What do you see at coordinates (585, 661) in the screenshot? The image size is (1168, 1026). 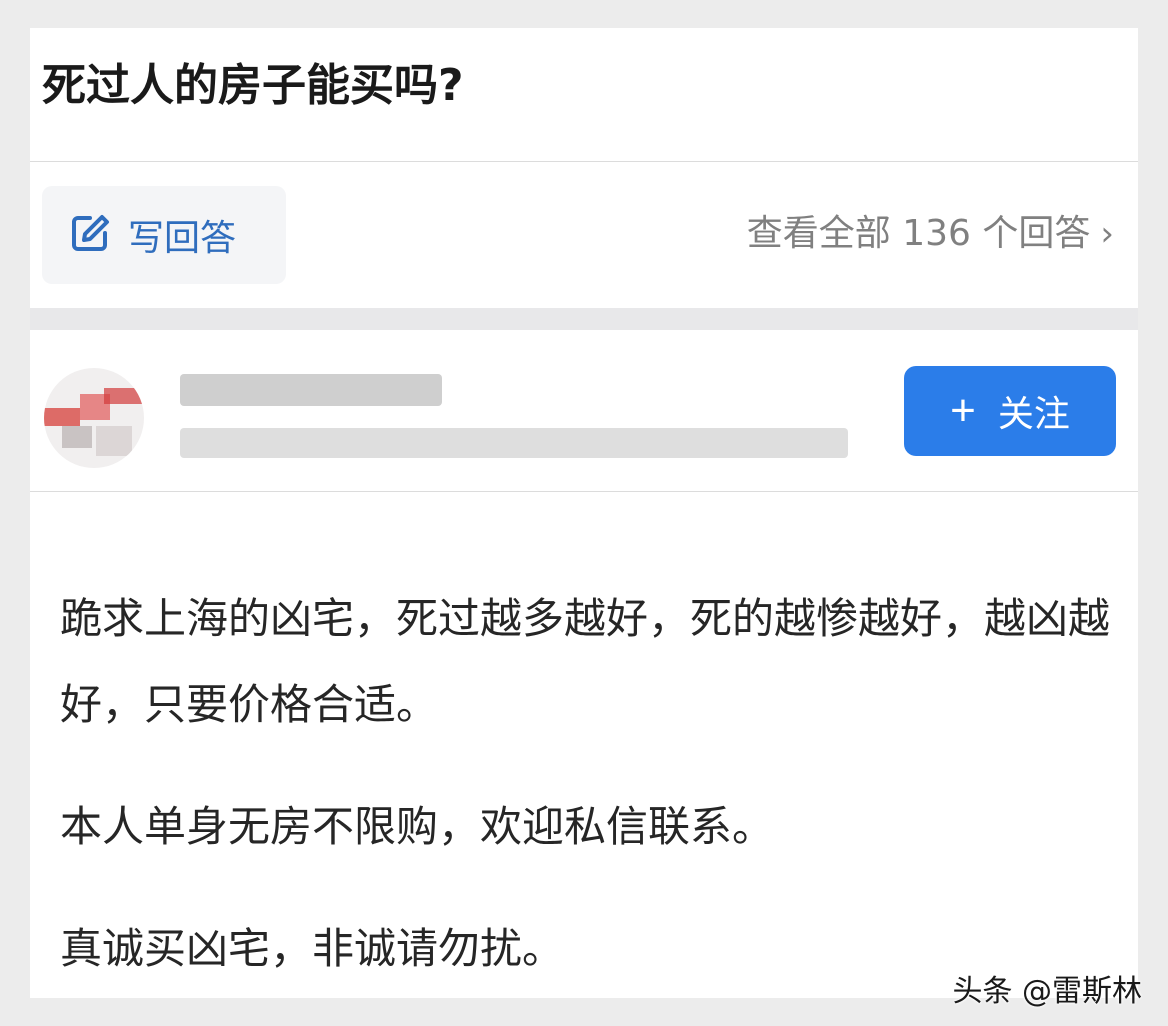 I see `answer-paragraph: 跪求上海的凶宅，死过越多越好，死的越惨越好，越凶越好，只要价格合适。` at bounding box center [585, 661].